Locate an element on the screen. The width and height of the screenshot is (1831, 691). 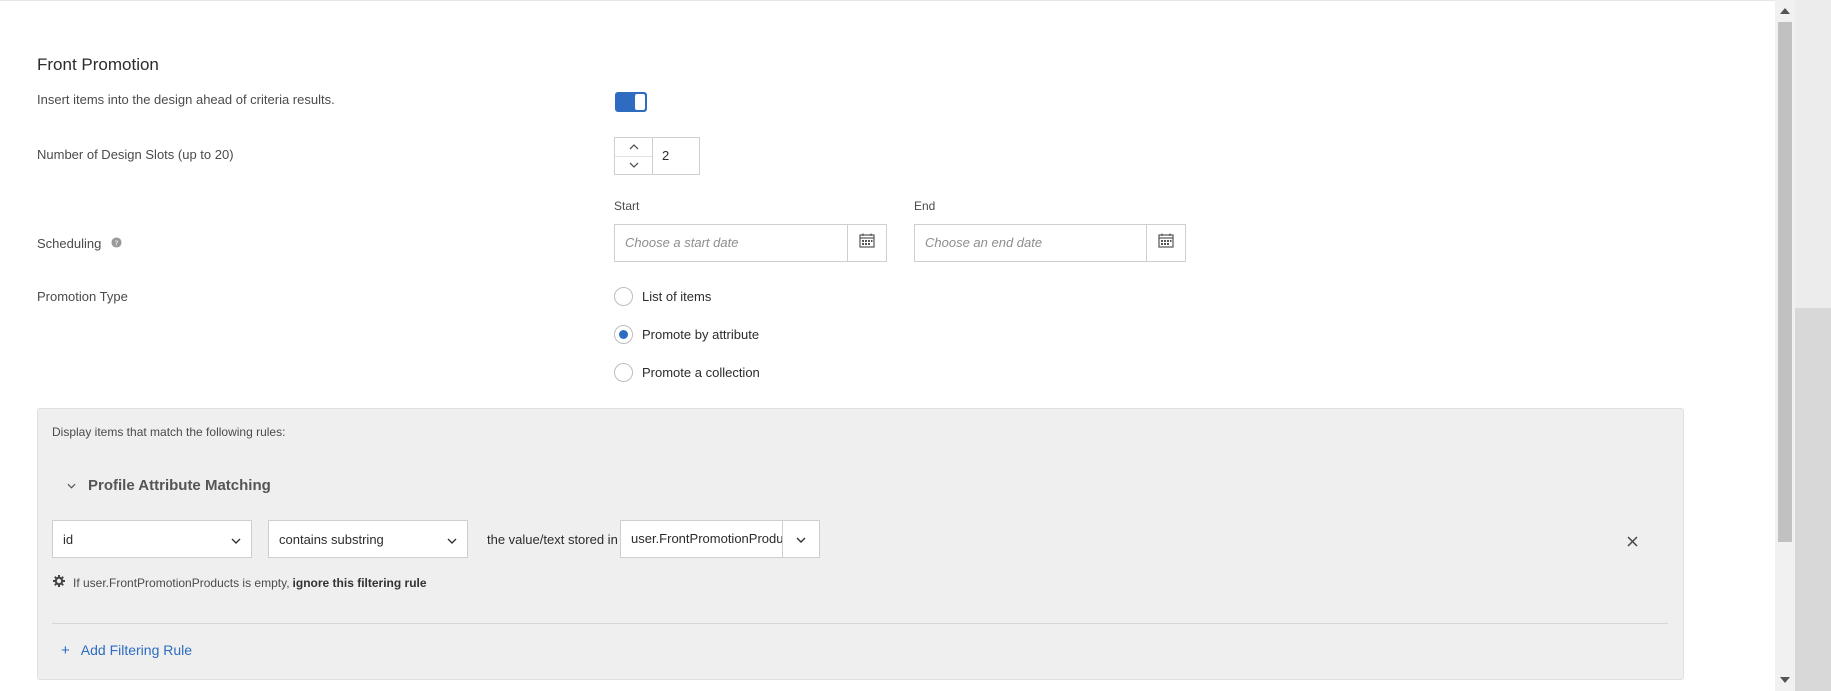
start-label: Start is located at coordinates (627, 206).